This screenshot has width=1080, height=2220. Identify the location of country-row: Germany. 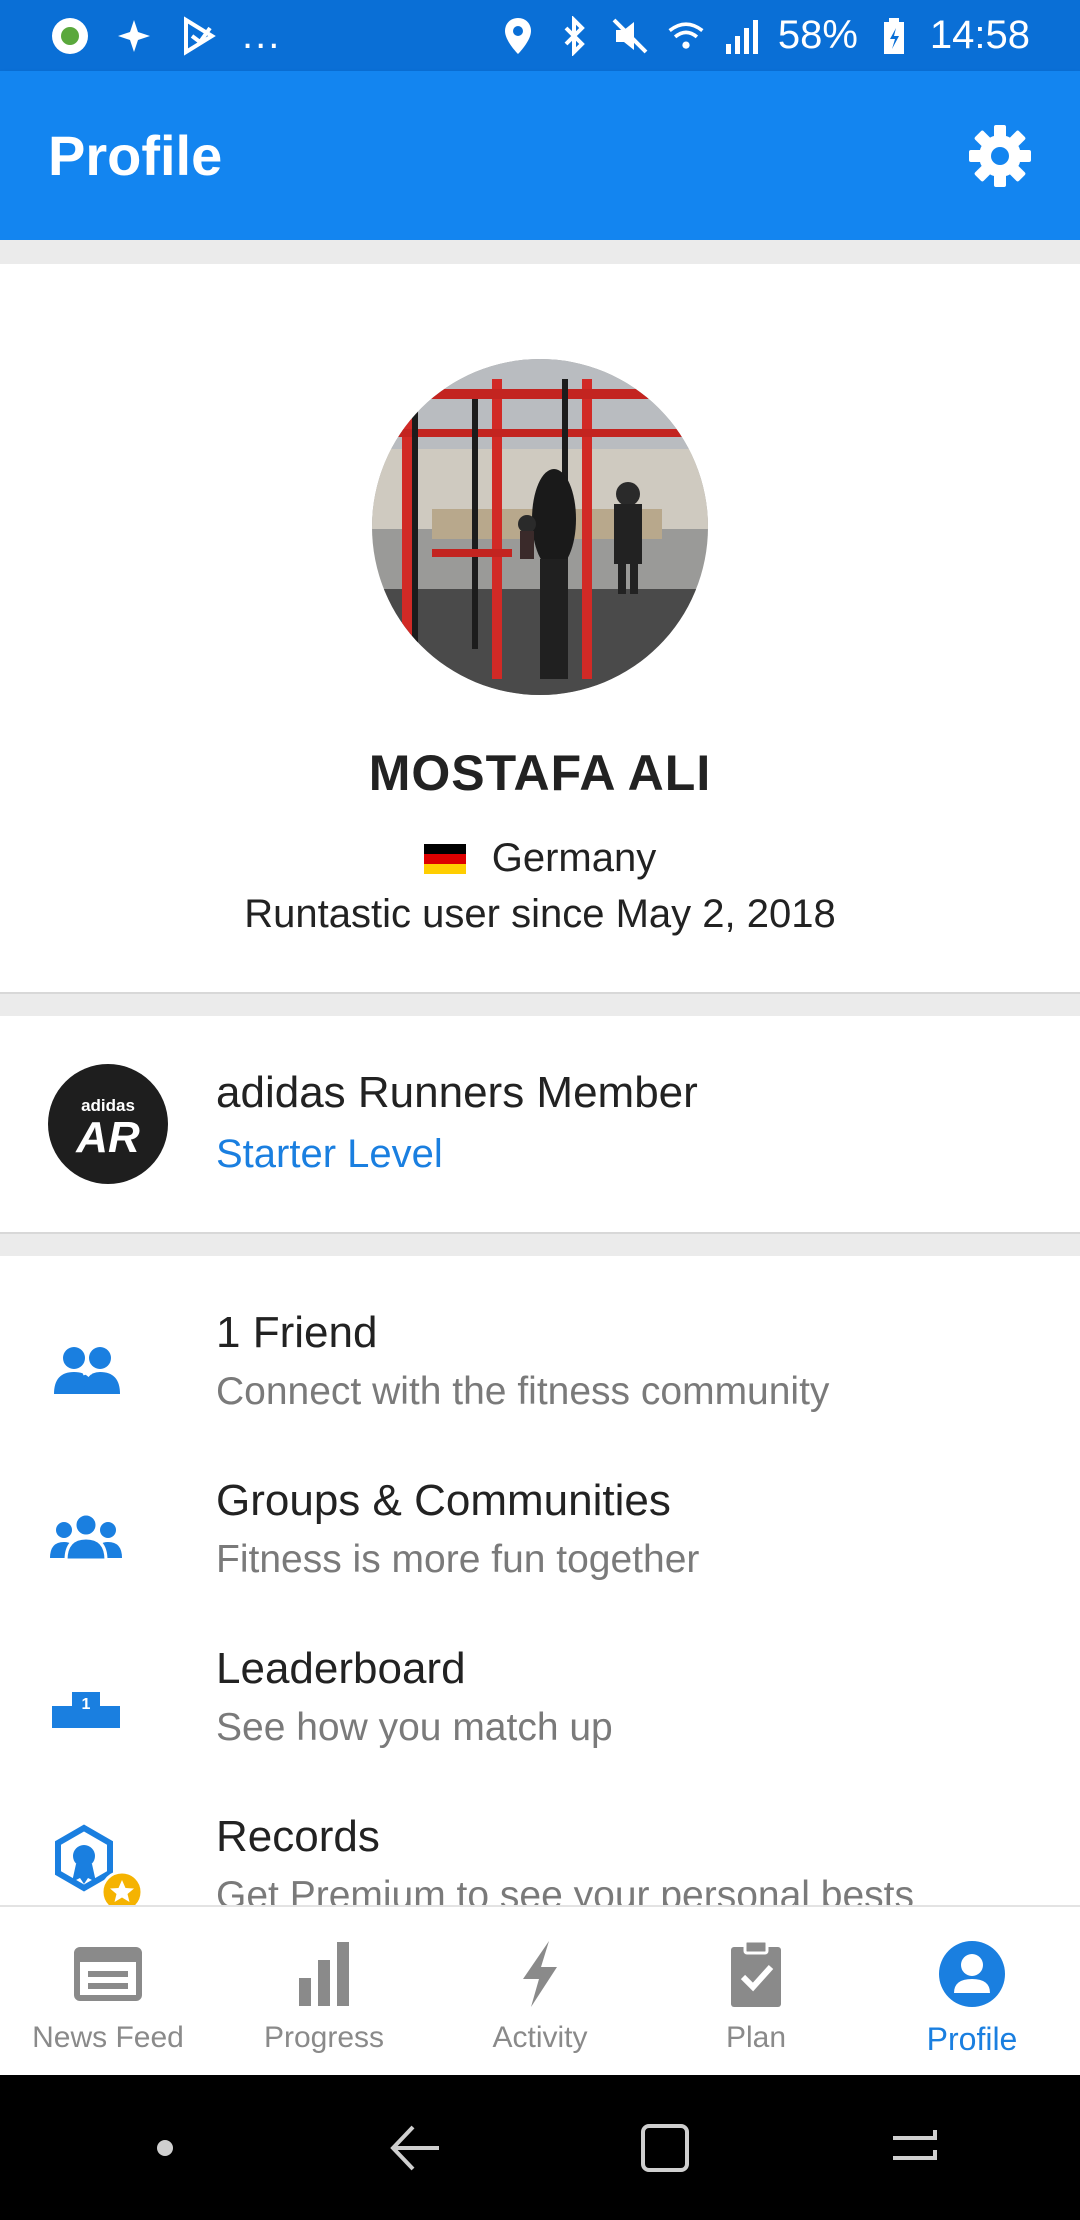
(540, 858).